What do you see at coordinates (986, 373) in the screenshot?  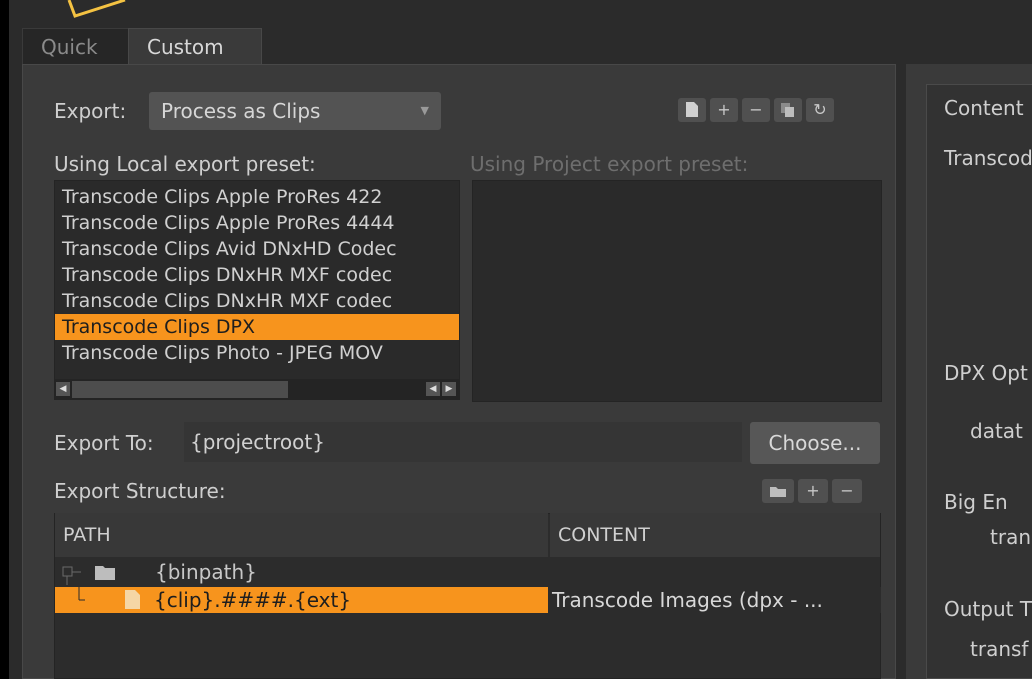 I see `content-setting-label: DPX Opt` at bounding box center [986, 373].